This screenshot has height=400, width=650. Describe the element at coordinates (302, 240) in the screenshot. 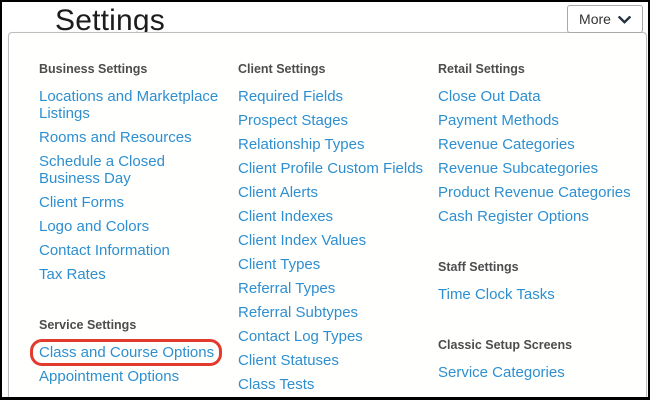

I see `settings-link: Client Index Values` at that location.